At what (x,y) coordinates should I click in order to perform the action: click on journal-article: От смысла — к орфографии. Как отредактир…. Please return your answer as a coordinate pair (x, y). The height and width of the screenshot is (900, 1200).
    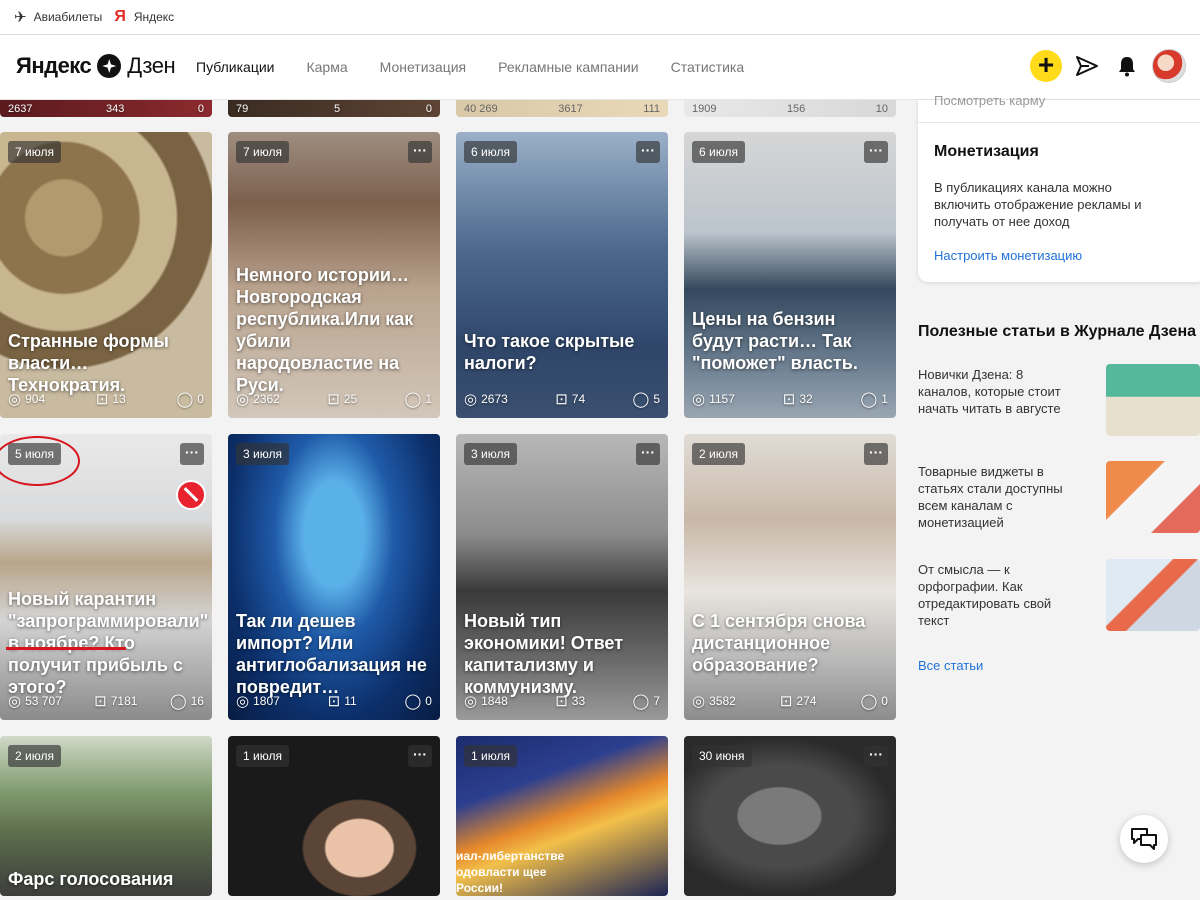
    Looking at the image, I should click on (1059, 596).